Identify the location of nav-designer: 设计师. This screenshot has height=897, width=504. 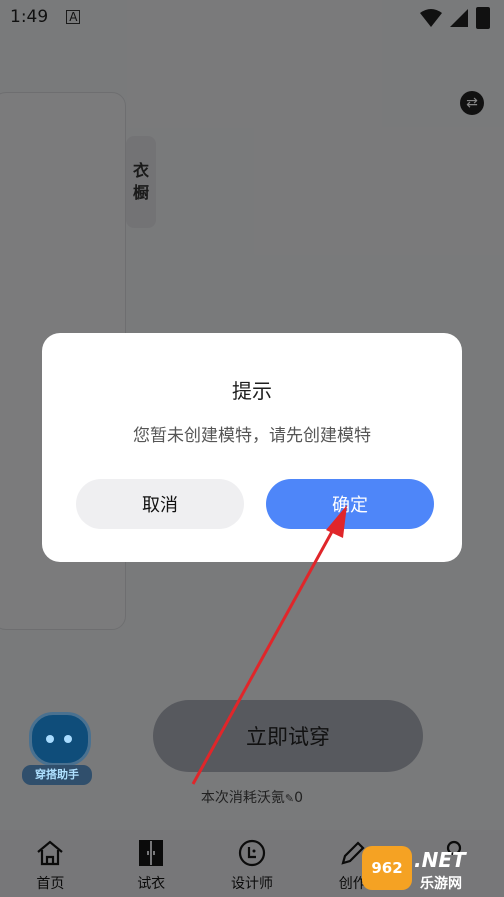
(252, 861).